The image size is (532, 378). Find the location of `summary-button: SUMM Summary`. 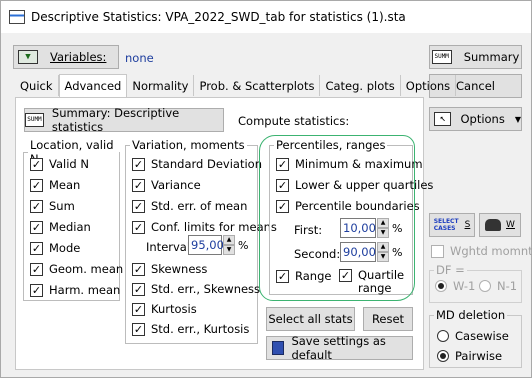

summary-button: SUMM Summary is located at coordinates (475, 57).